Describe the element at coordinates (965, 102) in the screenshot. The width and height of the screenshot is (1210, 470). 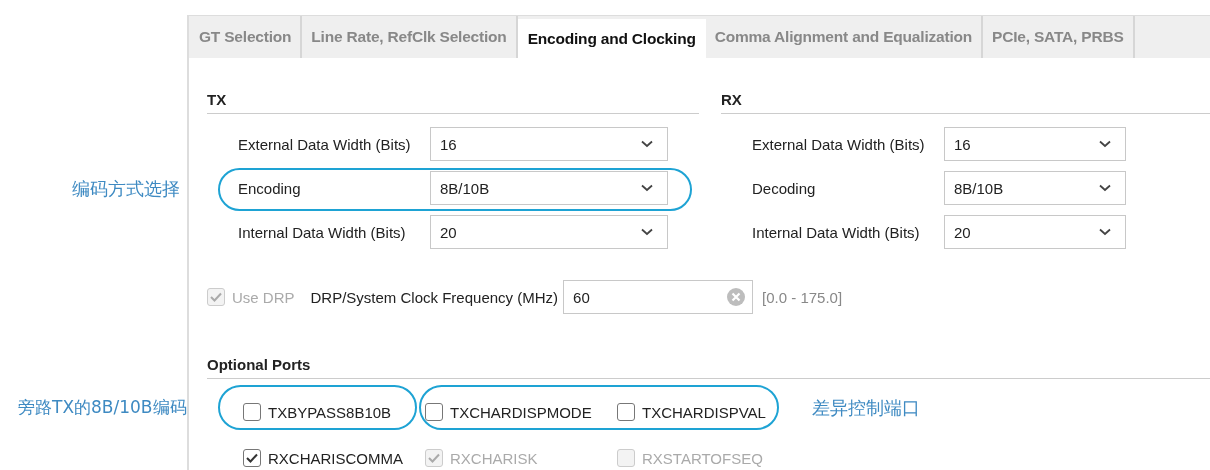
I see `section-title: RX` at that location.